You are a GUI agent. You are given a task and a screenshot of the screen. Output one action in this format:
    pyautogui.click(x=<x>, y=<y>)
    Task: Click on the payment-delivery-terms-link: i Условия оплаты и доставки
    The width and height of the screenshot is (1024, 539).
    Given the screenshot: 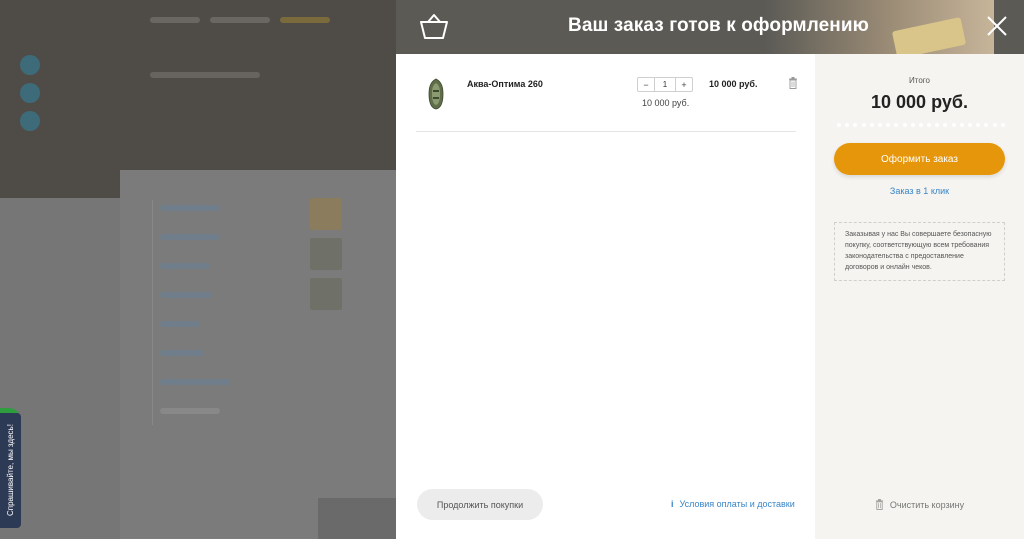 What is the action you would take?
    pyautogui.click(x=733, y=504)
    